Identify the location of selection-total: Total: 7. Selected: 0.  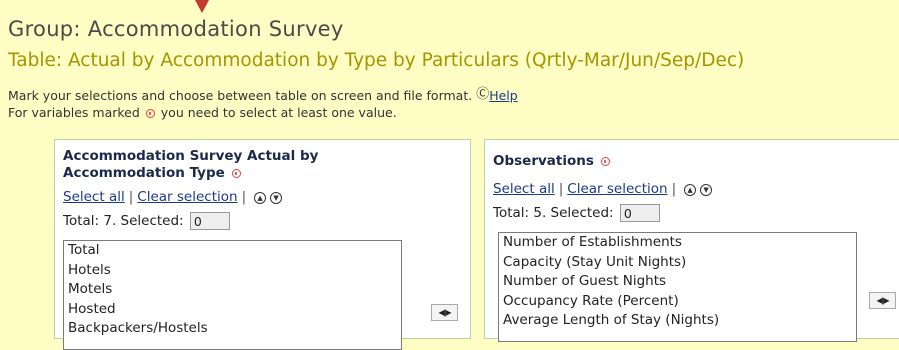
(146, 221).